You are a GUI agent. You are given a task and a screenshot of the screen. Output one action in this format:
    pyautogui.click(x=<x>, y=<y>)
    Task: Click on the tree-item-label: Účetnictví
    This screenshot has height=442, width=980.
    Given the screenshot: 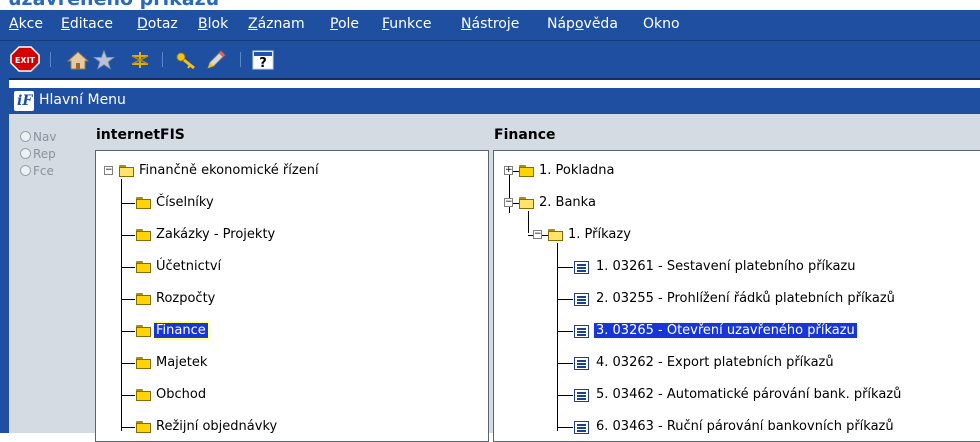 What is the action you would take?
    pyautogui.click(x=189, y=266)
    